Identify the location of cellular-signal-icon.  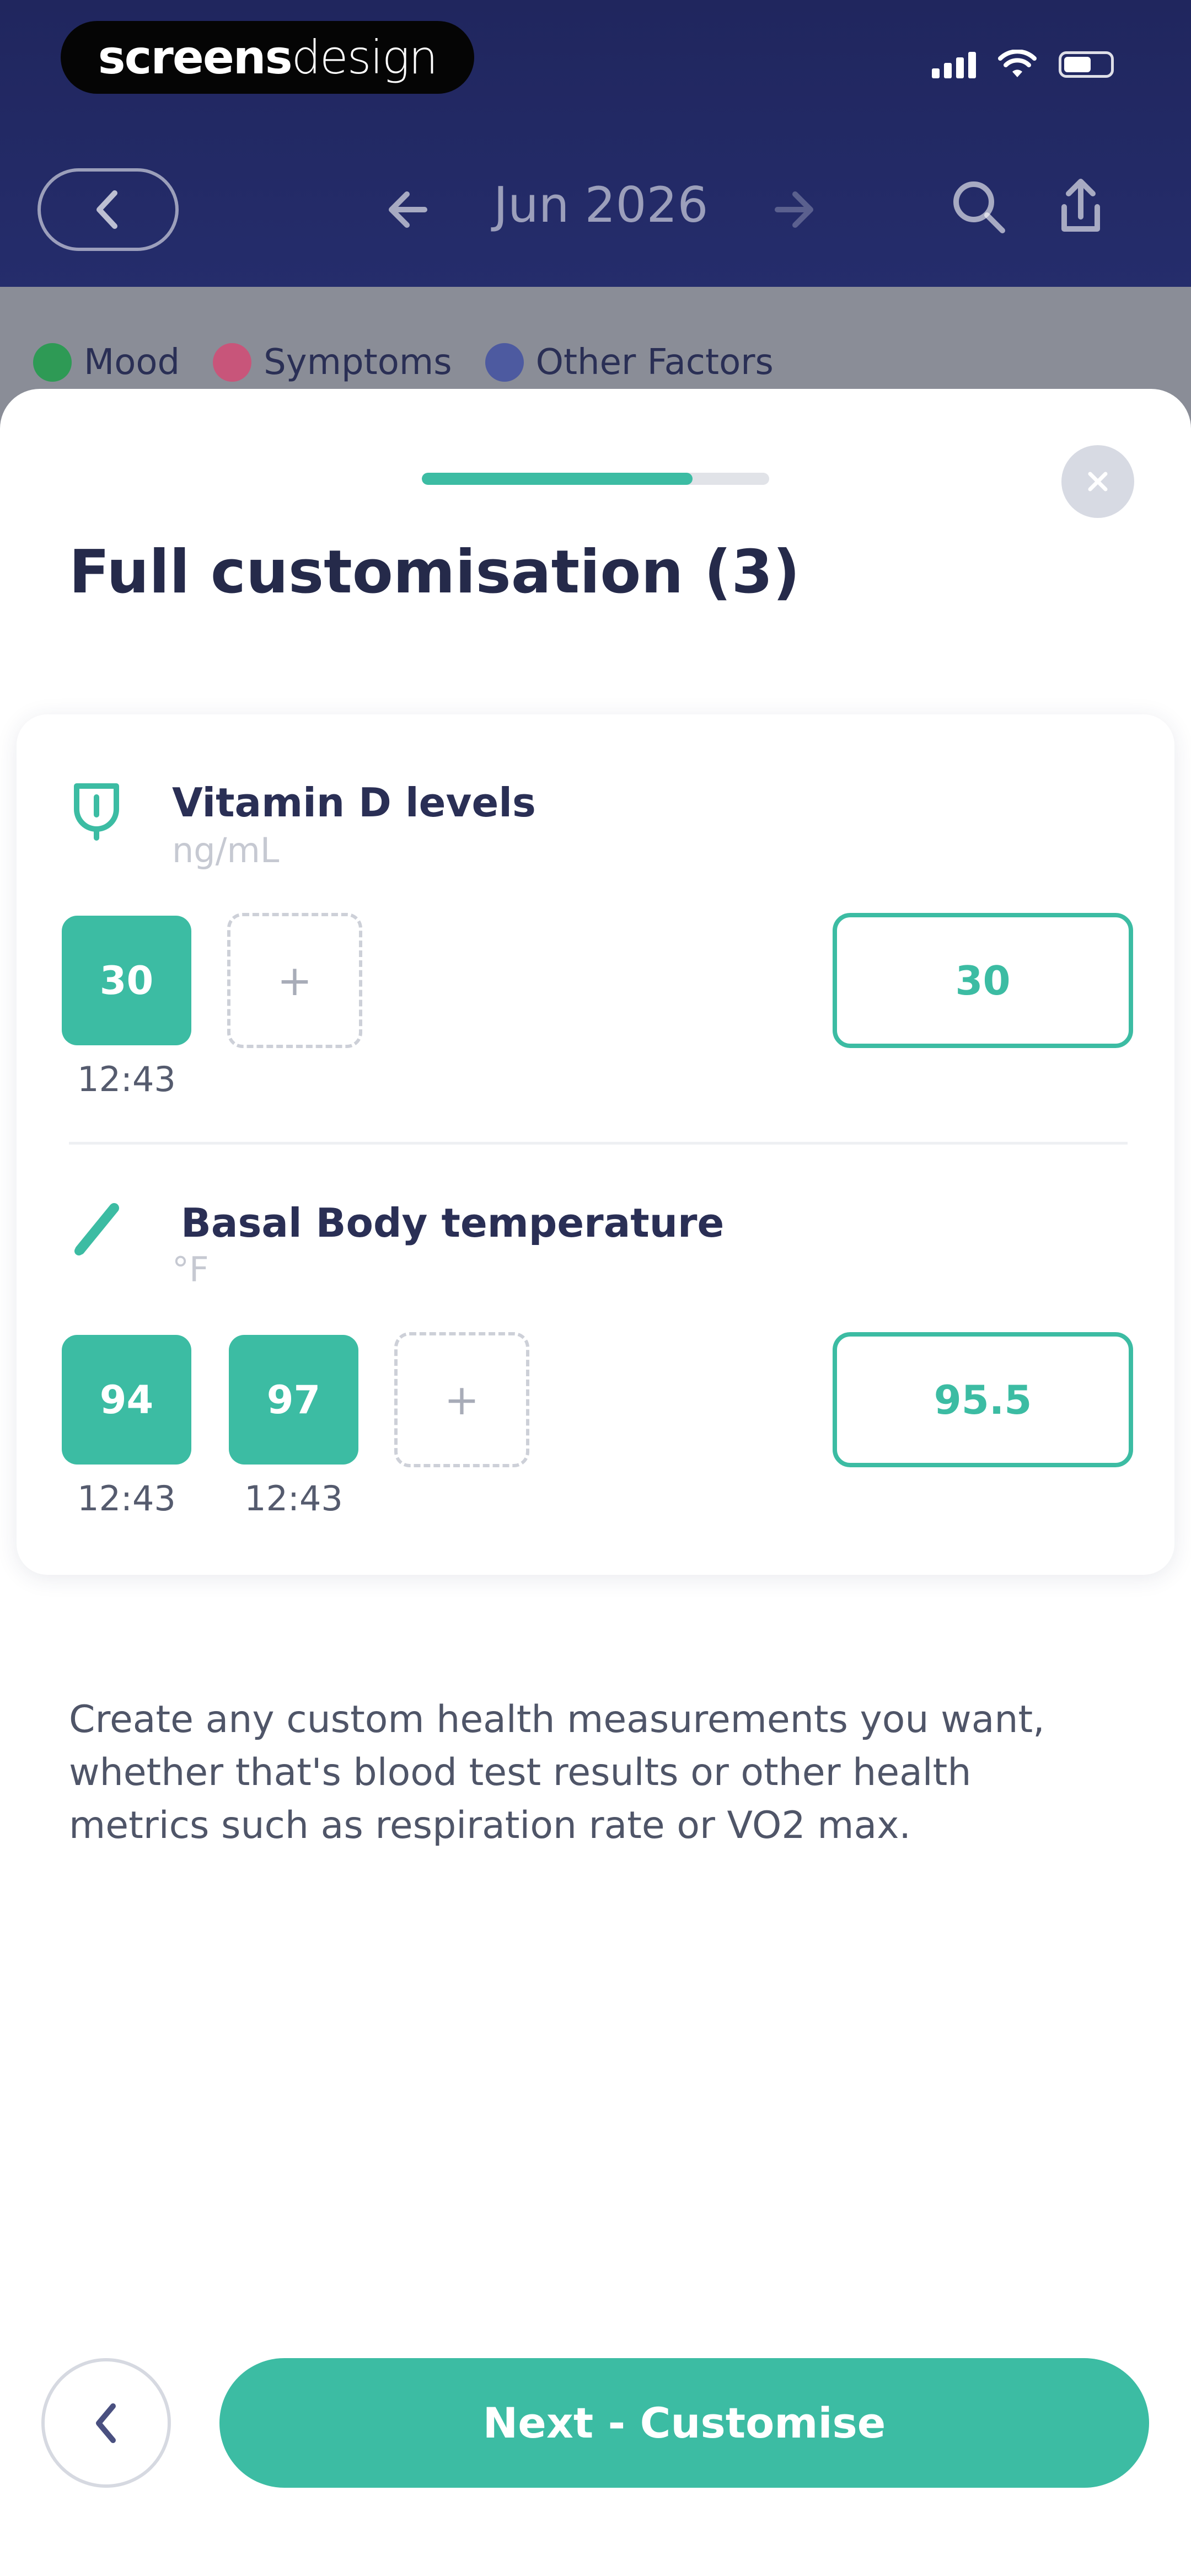
(954, 64).